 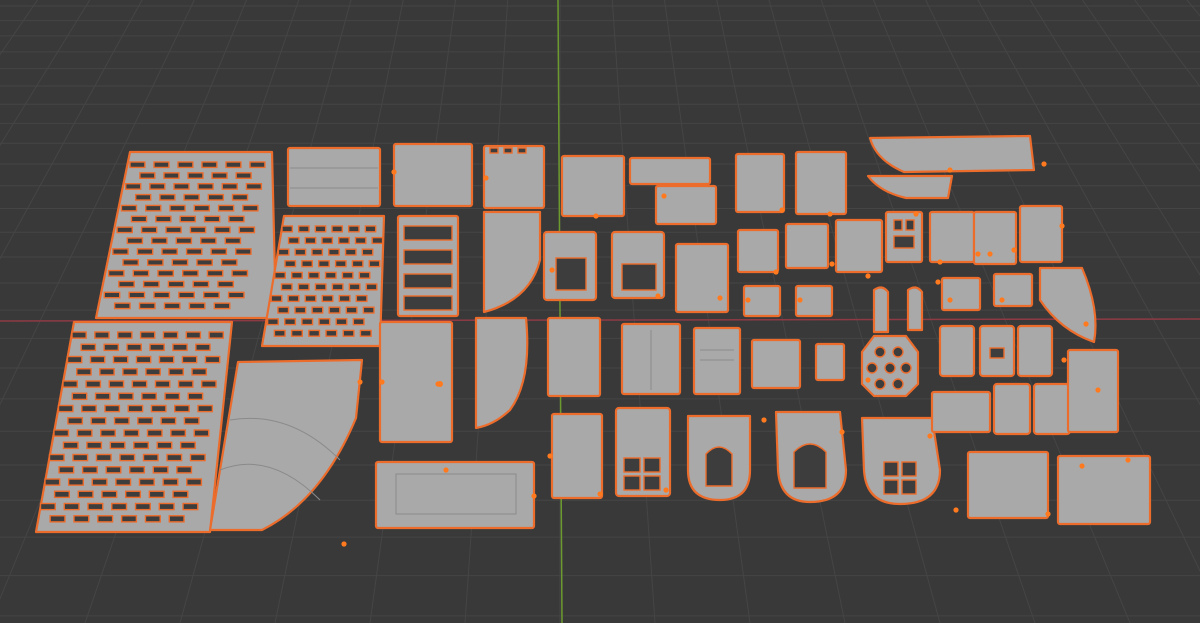 What do you see at coordinates (995, 238) in the screenshot?
I see `small-panel-k` at bounding box center [995, 238].